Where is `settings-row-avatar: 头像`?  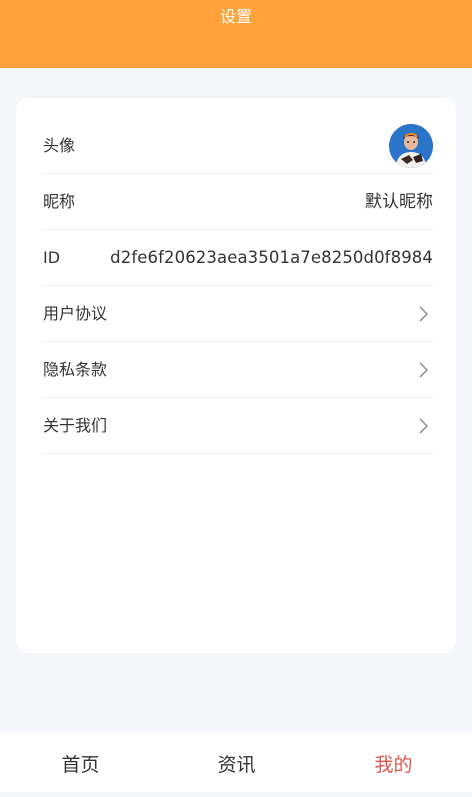 settings-row-avatar: 头像 is located at coordinates (237, 146).